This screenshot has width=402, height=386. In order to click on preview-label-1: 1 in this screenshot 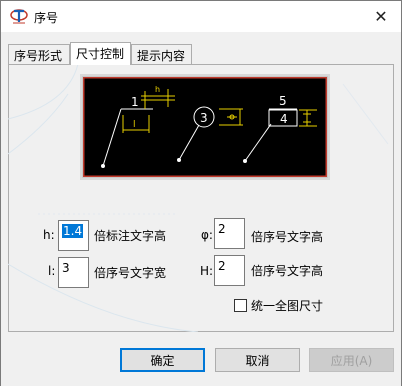, I will do `click(135, 102)`.